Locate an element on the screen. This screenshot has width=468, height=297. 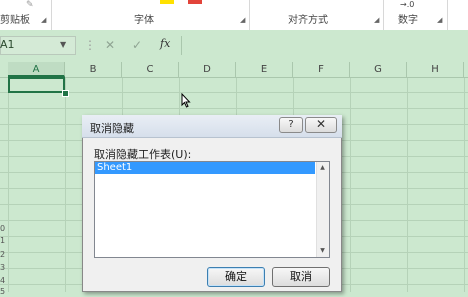
font-group-label: 字体 is located at coordinates (144, 20).